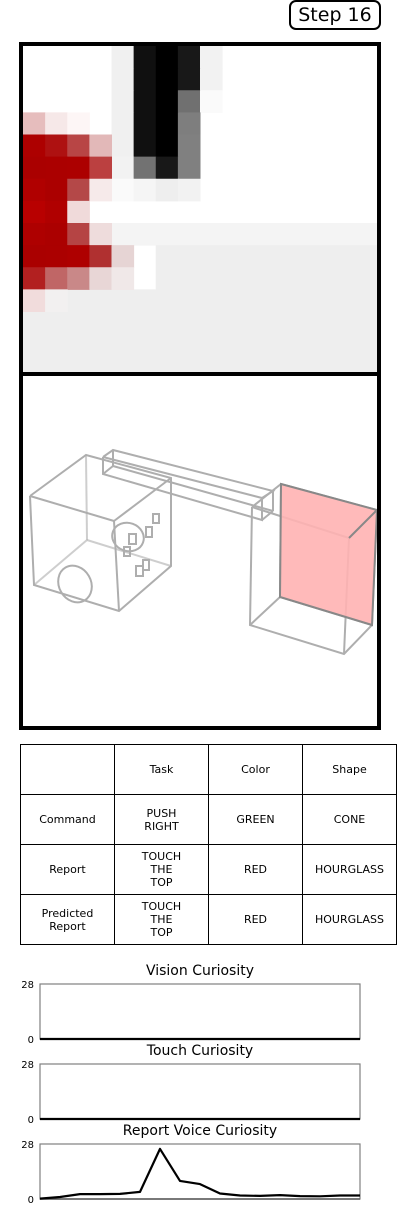  What do you see at coordinates (349, 769) in the screenshot?
I see `table-header-cell: Shape` at bounding box center [349, 769].